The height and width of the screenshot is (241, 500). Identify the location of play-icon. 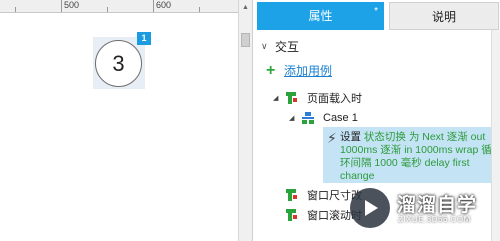
(371, 208).